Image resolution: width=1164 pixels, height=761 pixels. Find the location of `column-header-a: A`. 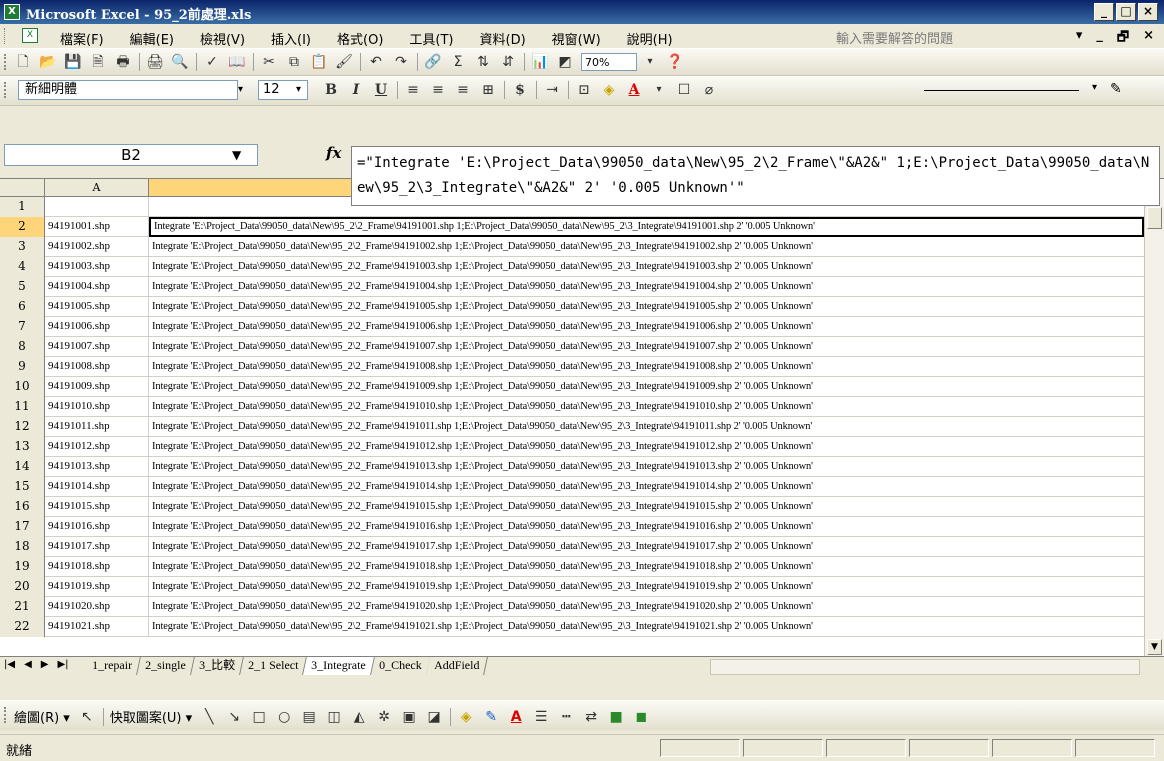

column-header-a: A is located at coordinates (97, 188).